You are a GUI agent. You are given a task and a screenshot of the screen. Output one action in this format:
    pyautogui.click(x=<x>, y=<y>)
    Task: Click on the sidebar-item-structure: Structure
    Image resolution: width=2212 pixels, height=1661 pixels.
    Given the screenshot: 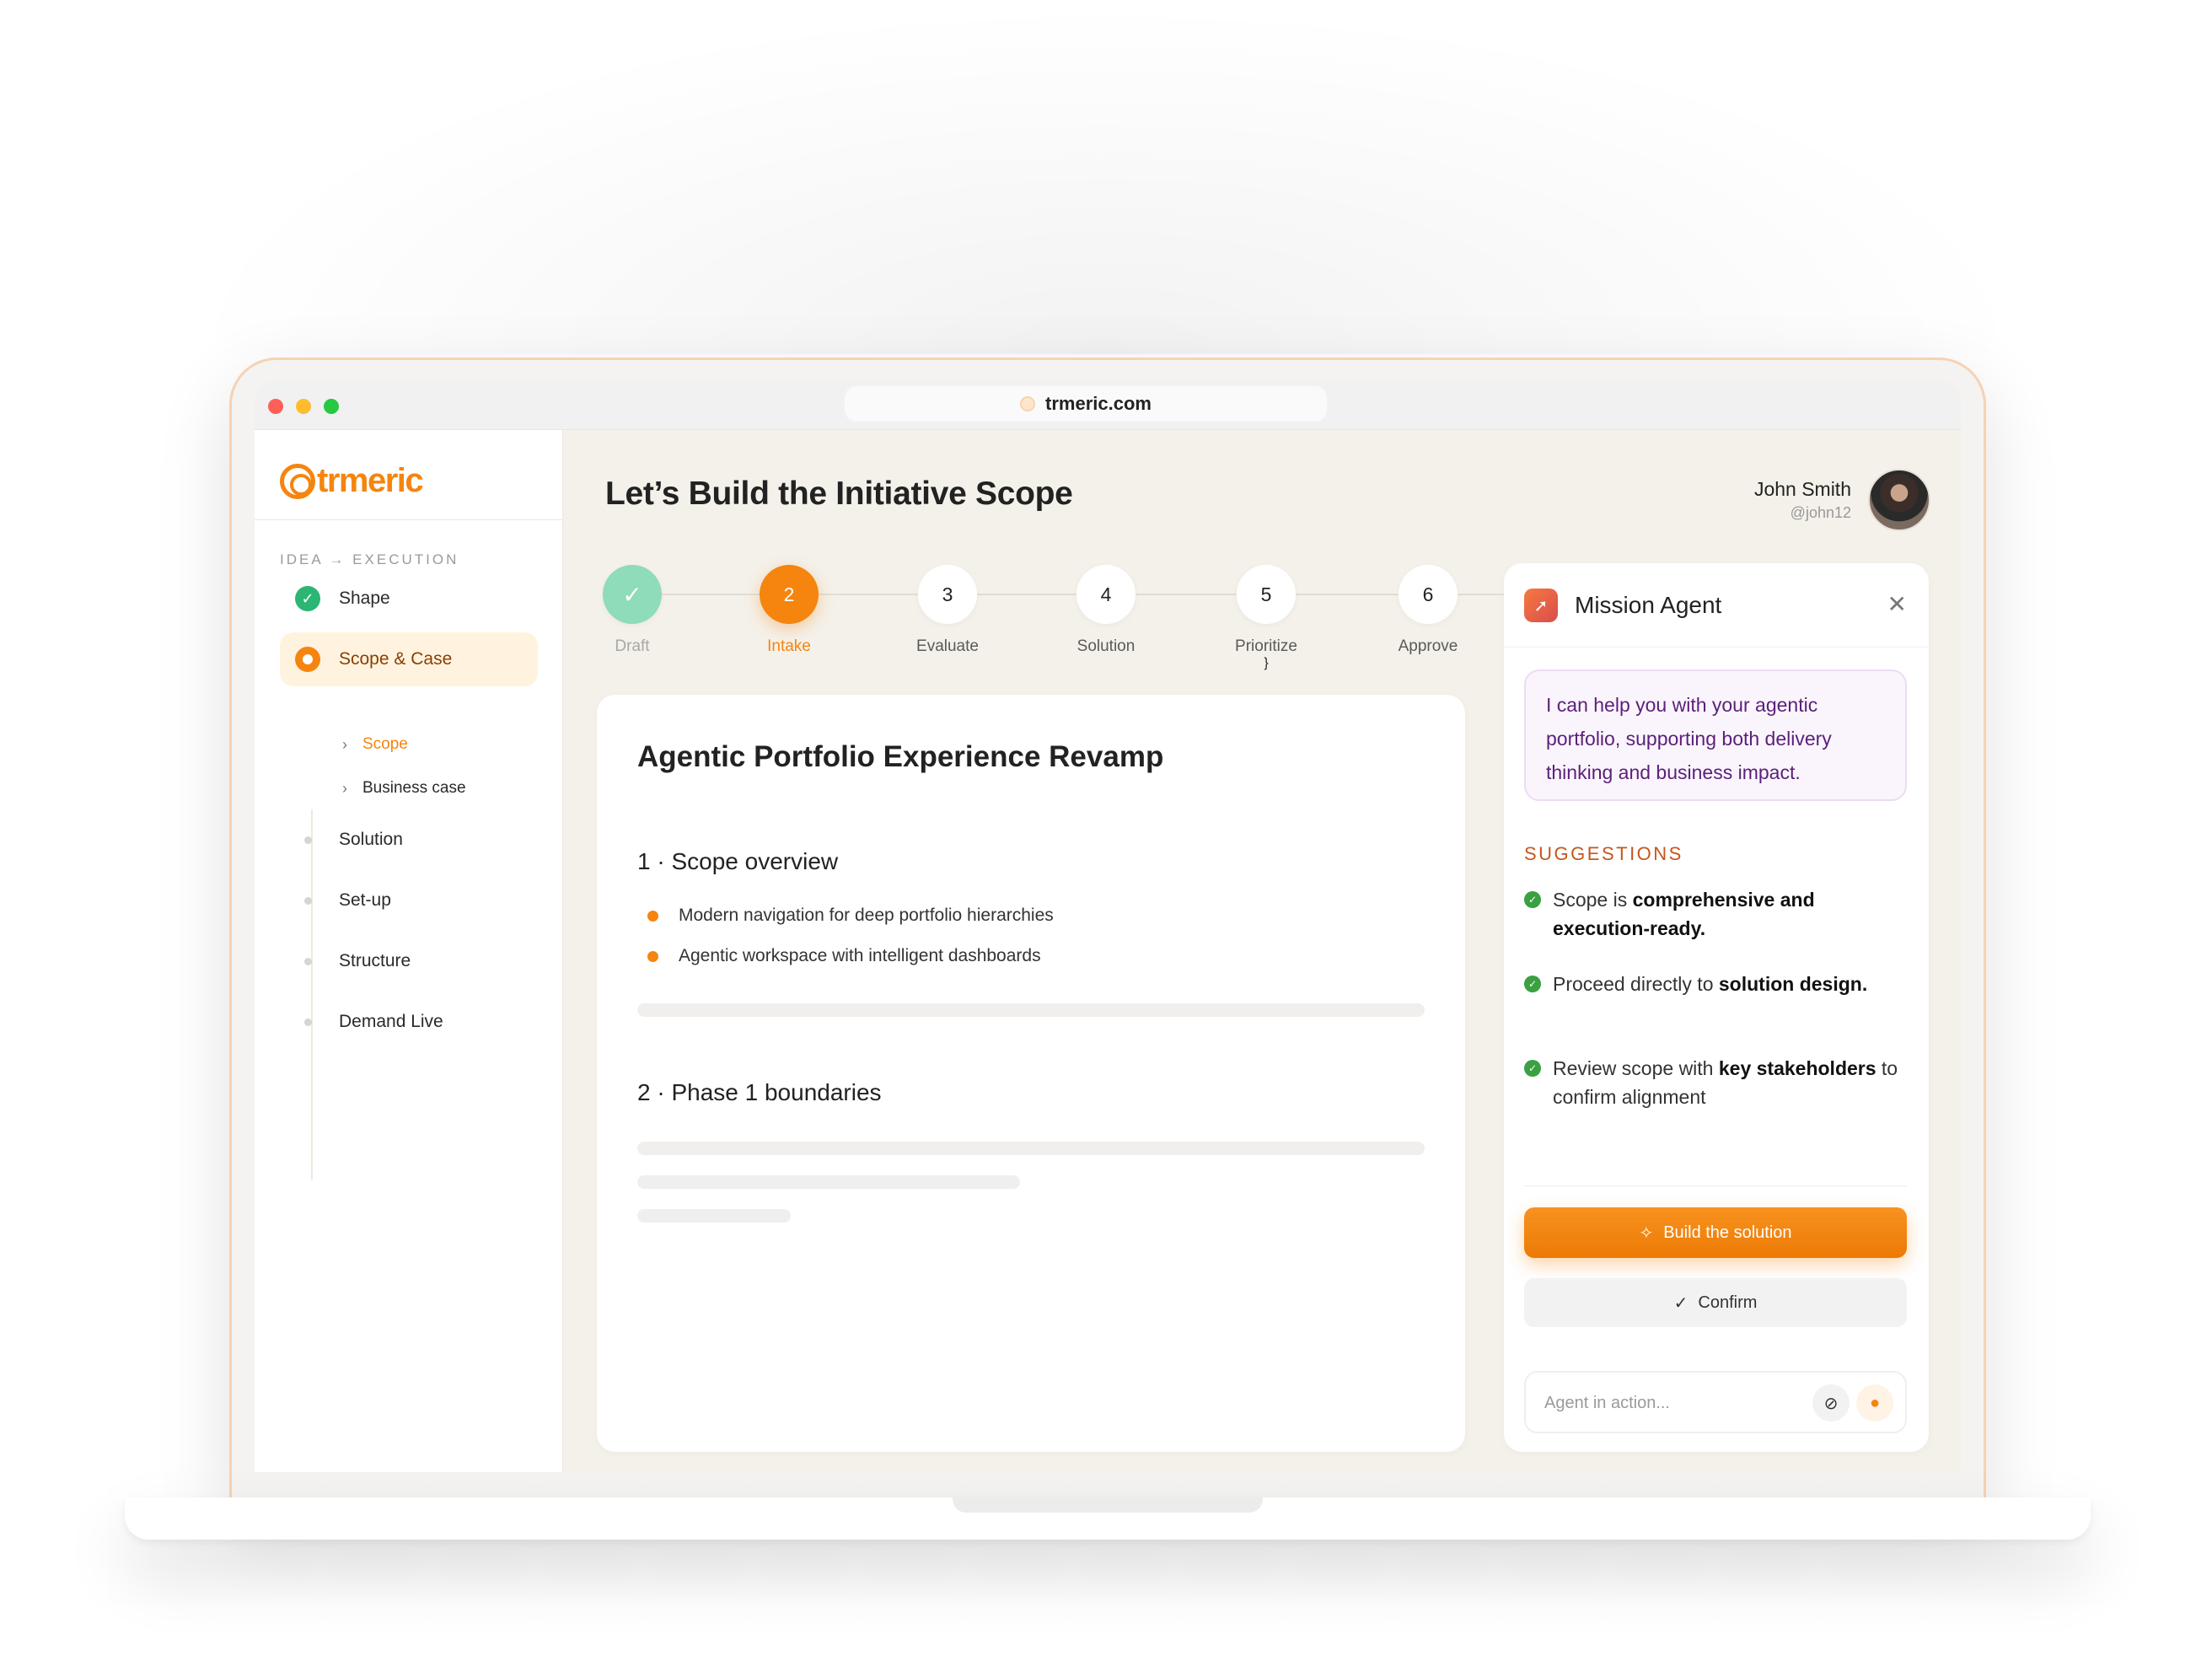 What is the action you would take?
    pyautogui.click(x=409, y=961)
    